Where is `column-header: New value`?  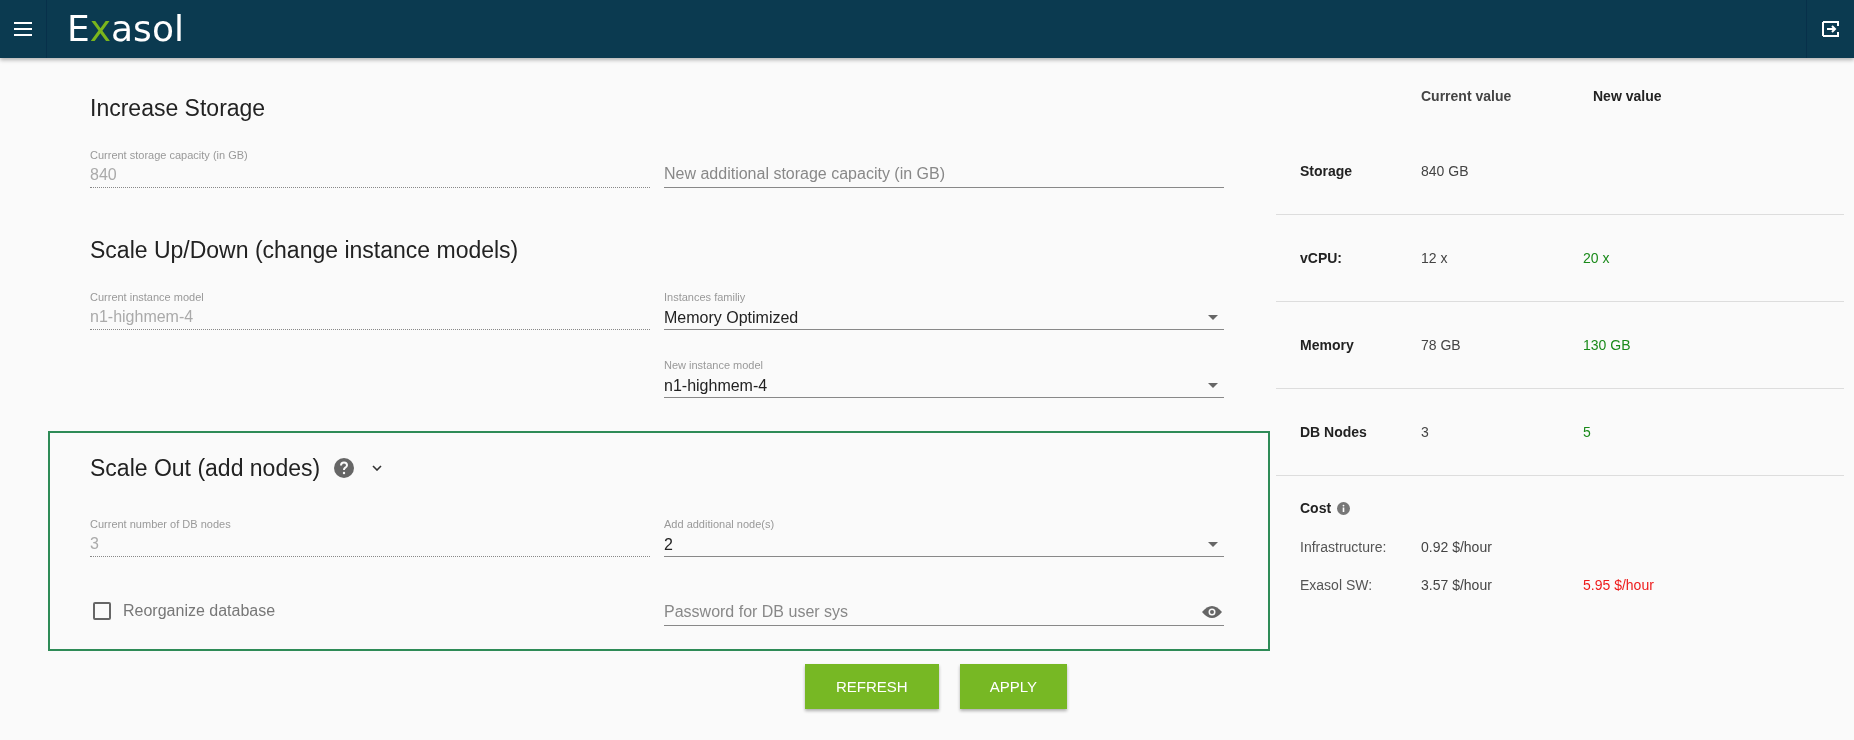 column-header: New value is located at coordinates (1627, 97).